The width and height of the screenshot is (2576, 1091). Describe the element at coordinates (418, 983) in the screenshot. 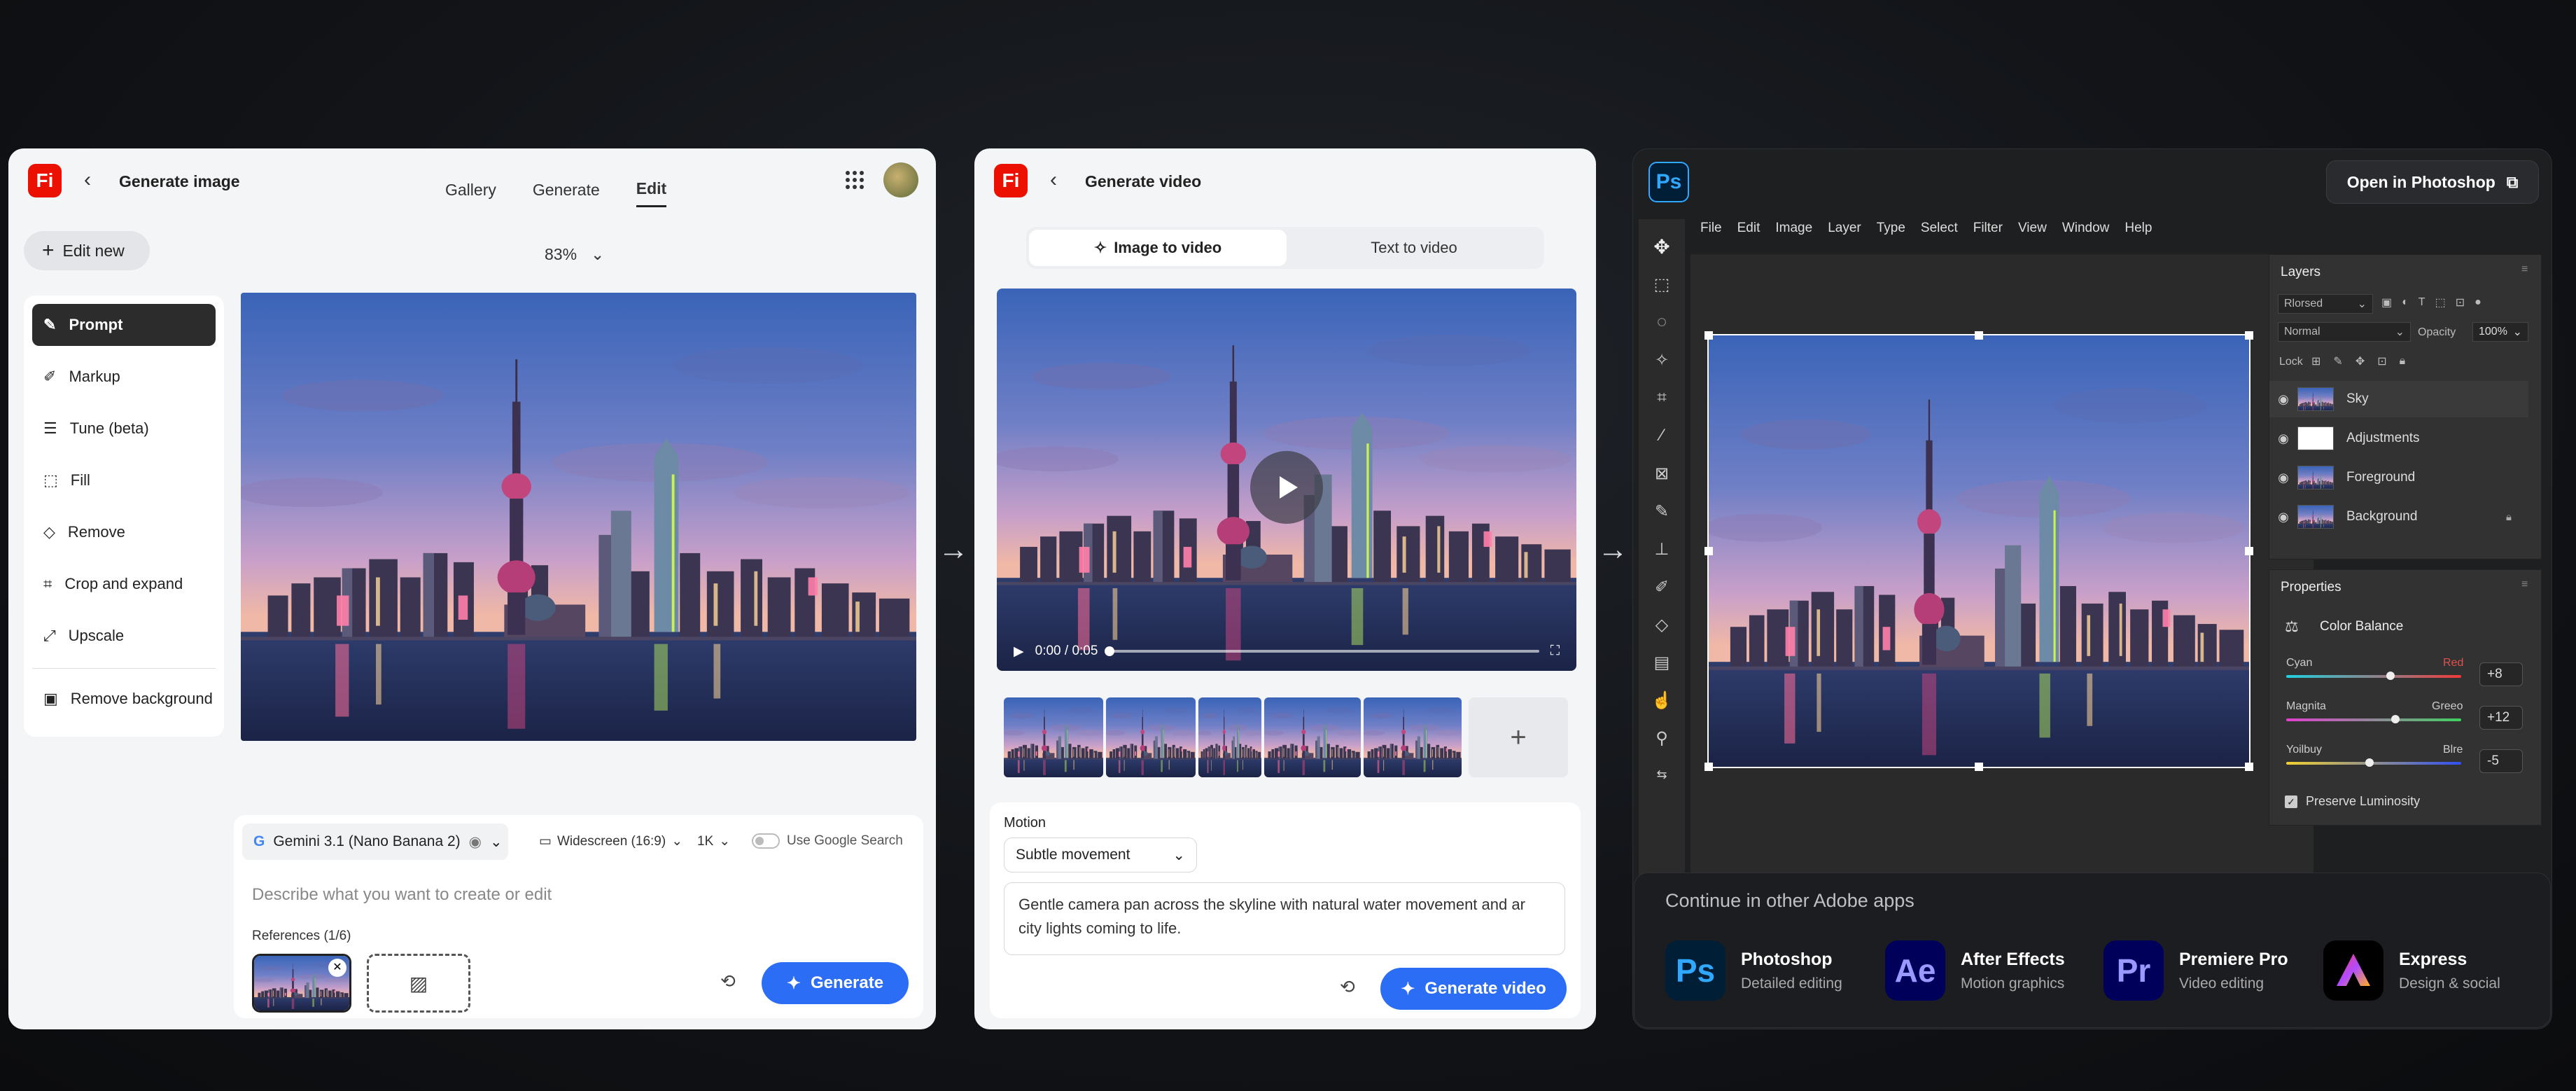

I see `add-reference-button: ▨` at that location.